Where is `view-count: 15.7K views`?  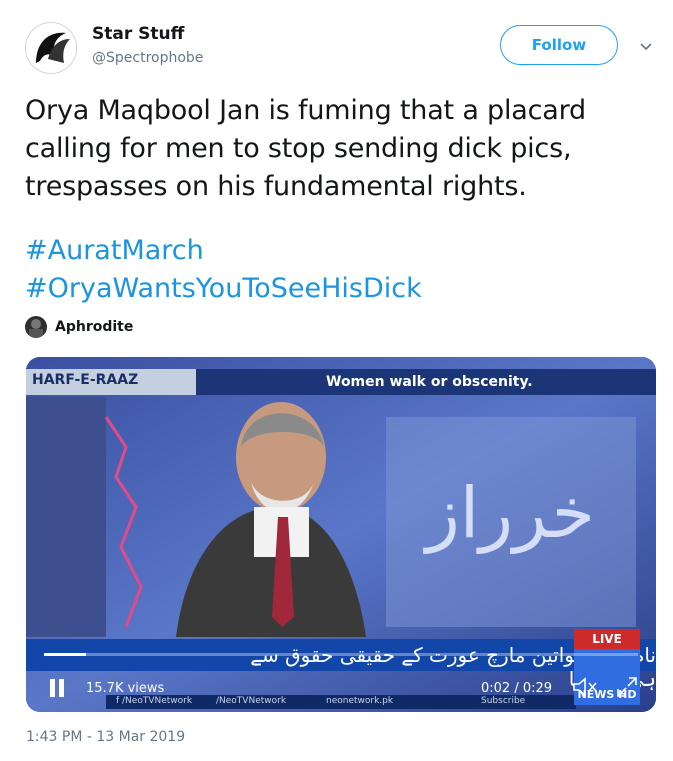 view-count: 15.7K views is located at coordinates (125, 688).